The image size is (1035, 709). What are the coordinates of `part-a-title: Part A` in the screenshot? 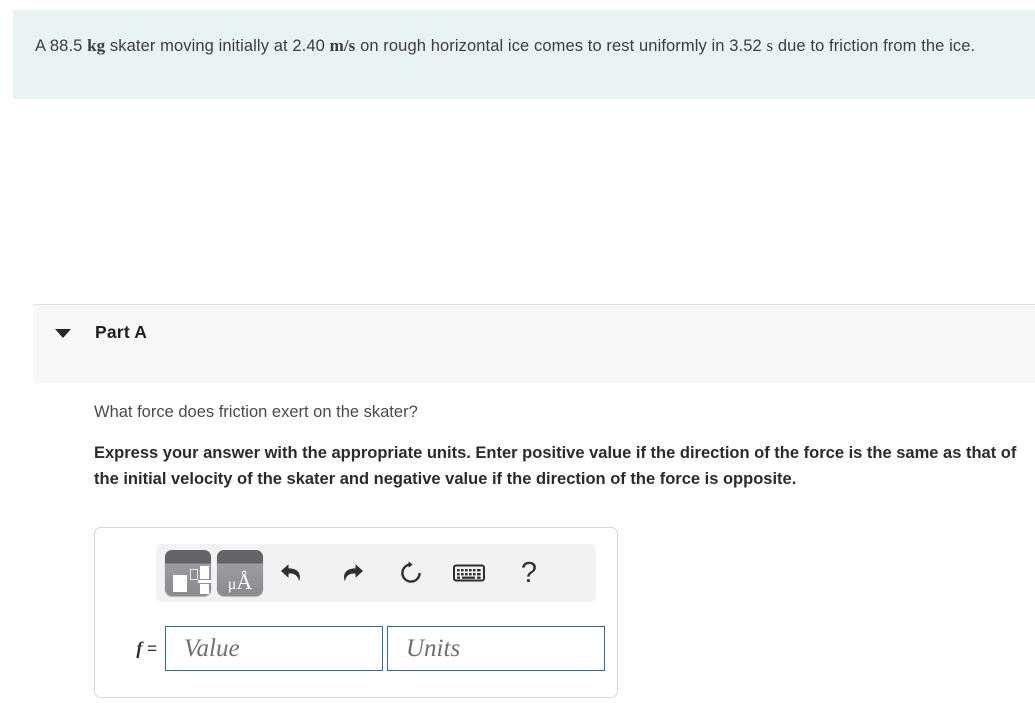 It's located at (121, 332).